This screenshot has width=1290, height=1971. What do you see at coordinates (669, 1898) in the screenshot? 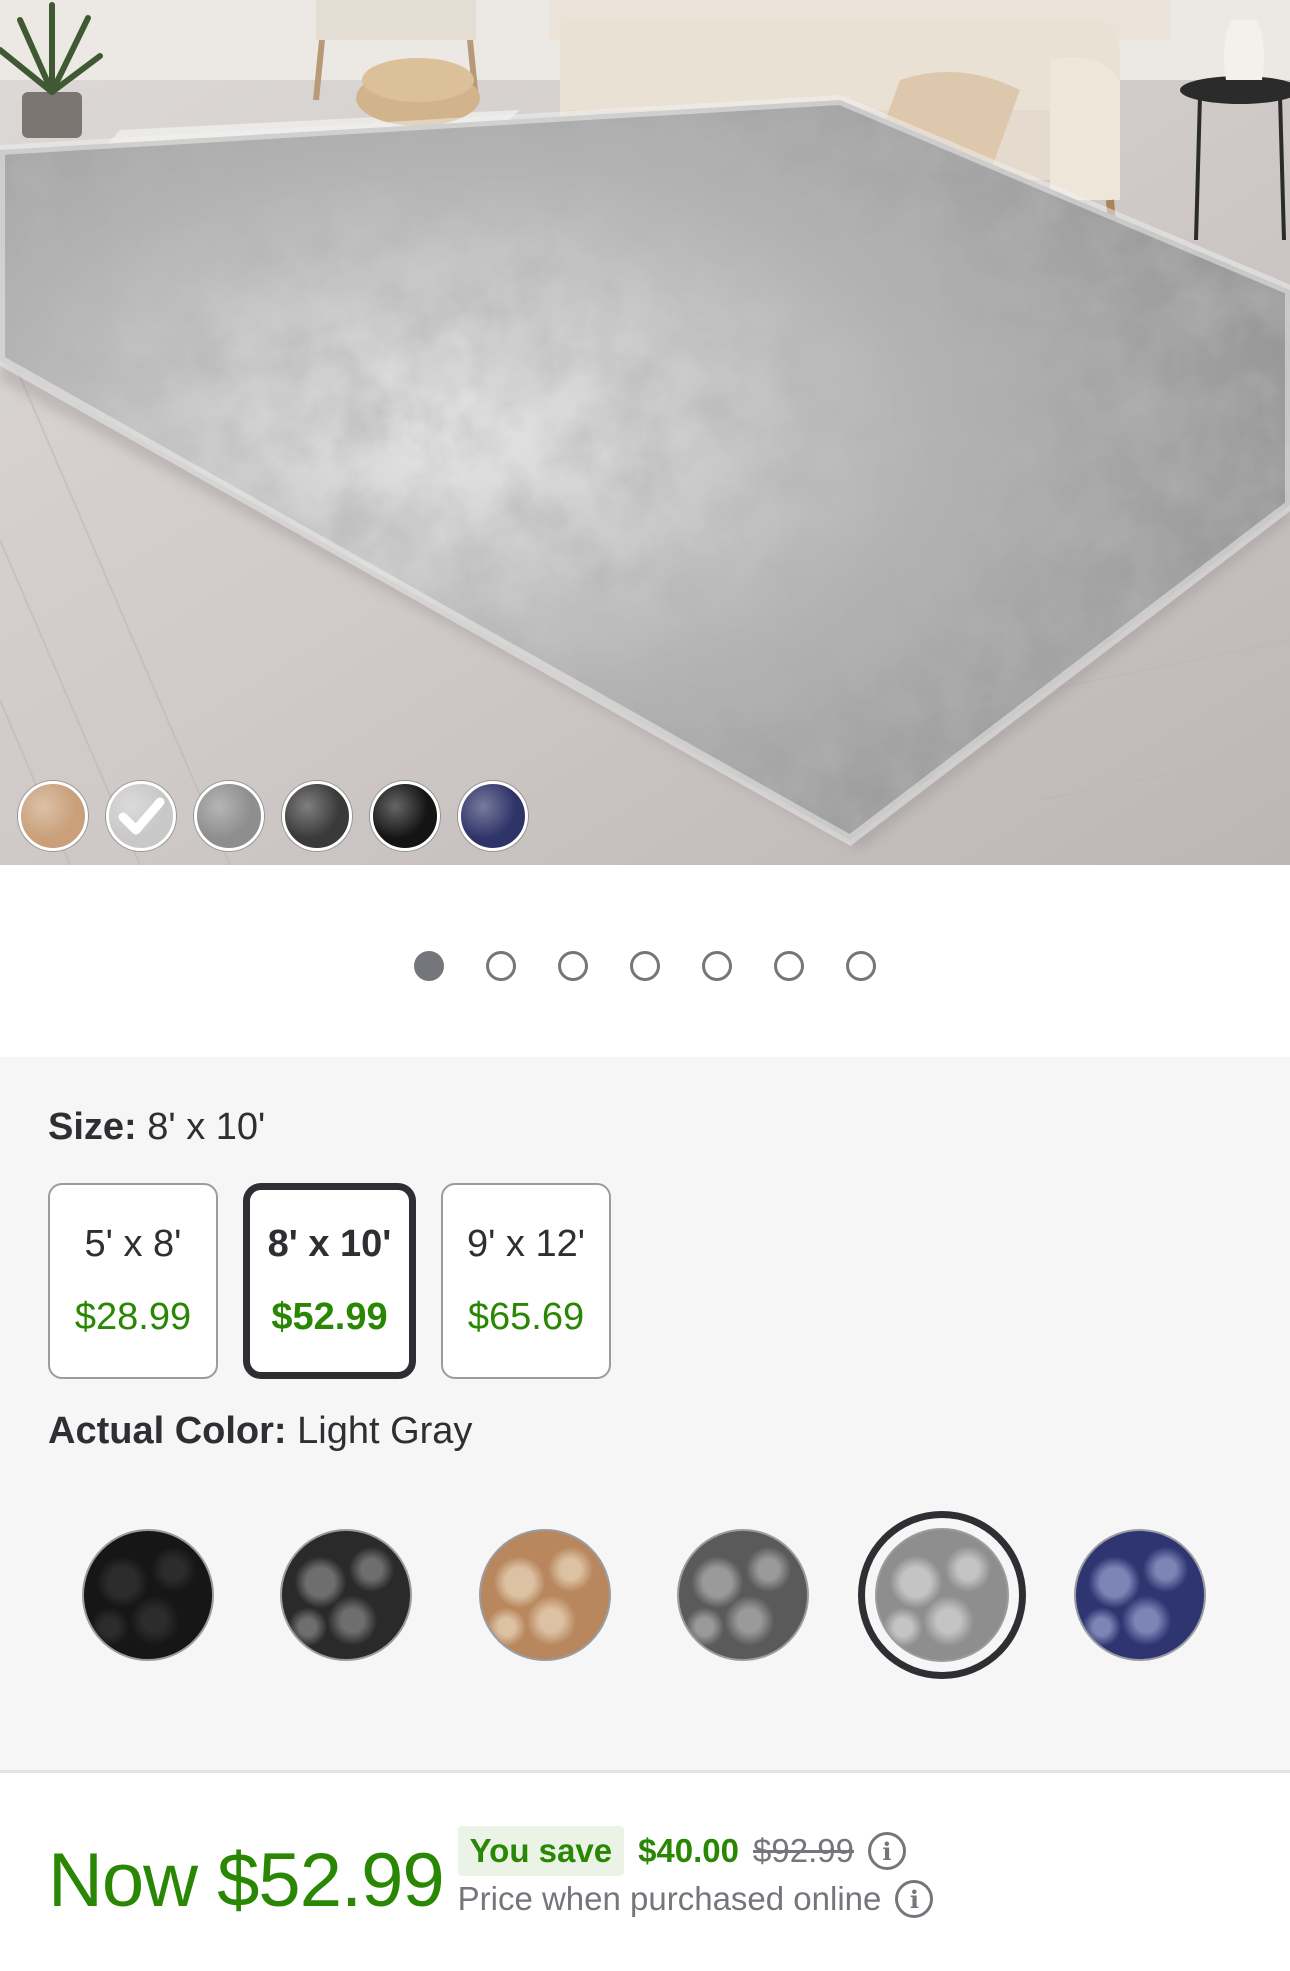
I see `price-note: Price when purchased online` at bounding box center [669, 1898].